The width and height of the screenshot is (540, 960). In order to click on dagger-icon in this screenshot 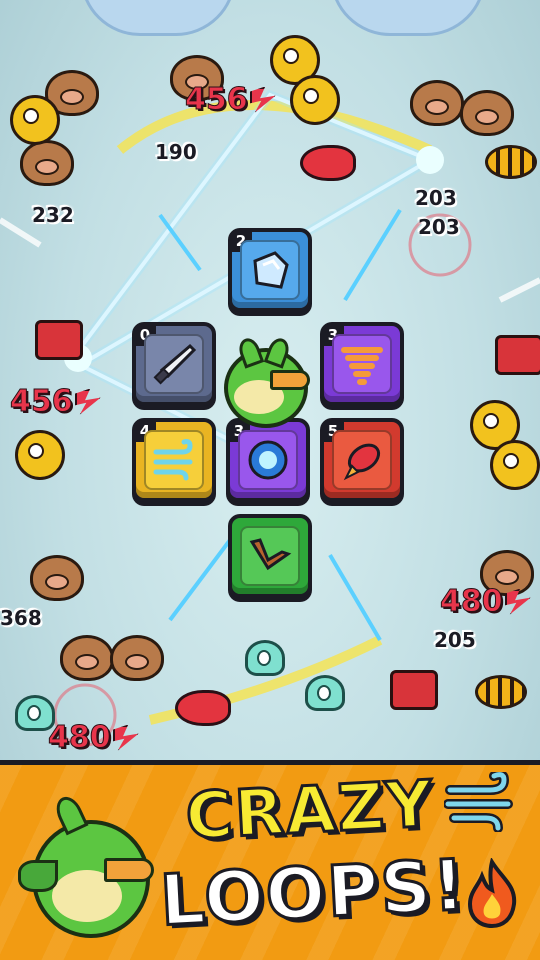, I will do `click(175, 364)`.